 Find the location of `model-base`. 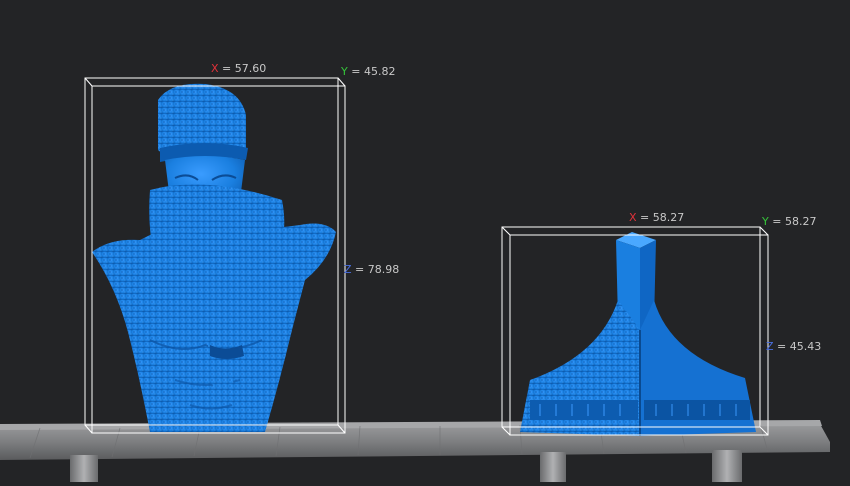

model-base is located at coordinates (638, 334).